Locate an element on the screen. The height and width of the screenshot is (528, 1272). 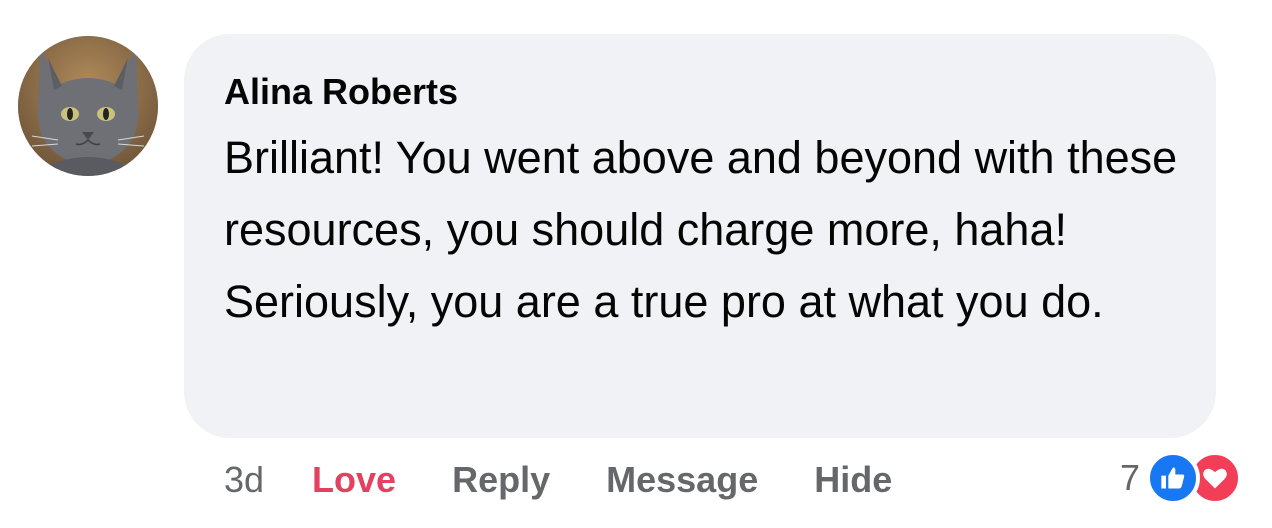
comment-timestamp: 3d is located at coordinates (244, 480).